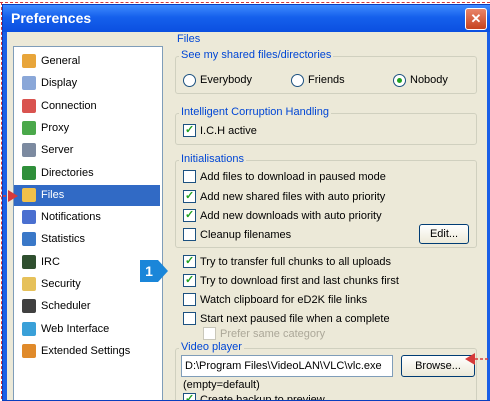  I want to click on close-button: ✕, so click(476, 19).